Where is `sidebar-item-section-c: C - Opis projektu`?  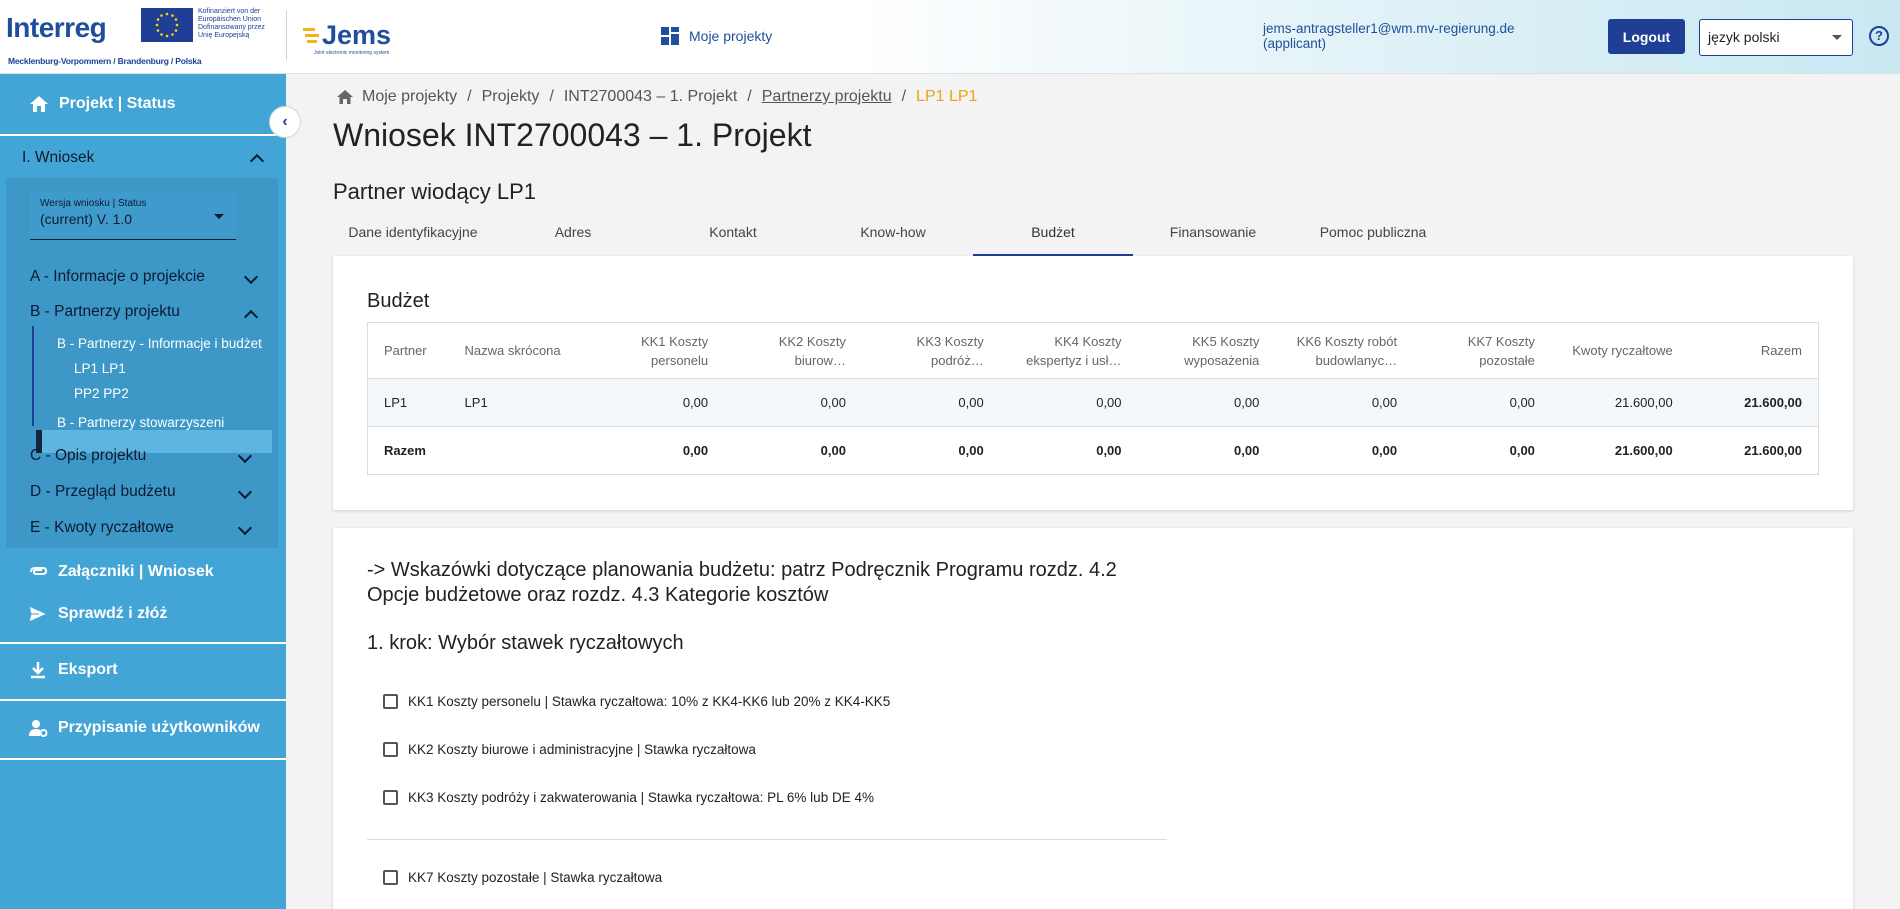
sidebar-item-section-c: C - Opis projektu is located at coordinates (150, 459).